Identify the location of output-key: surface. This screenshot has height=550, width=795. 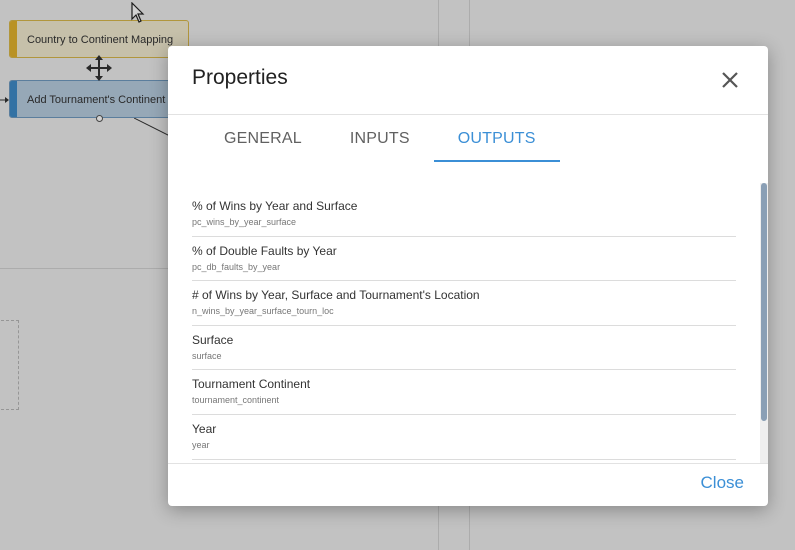
(207, 355).